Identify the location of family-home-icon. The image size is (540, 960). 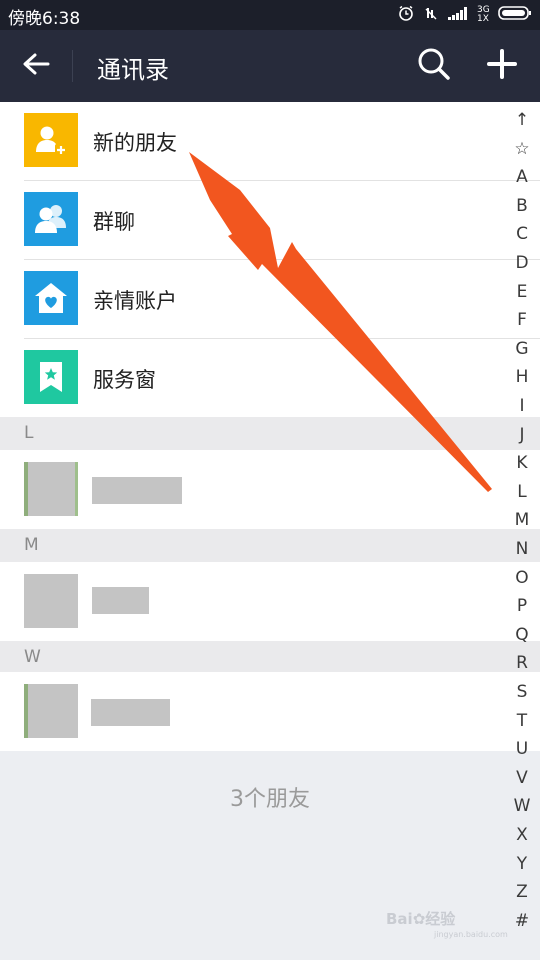
(51, 298).